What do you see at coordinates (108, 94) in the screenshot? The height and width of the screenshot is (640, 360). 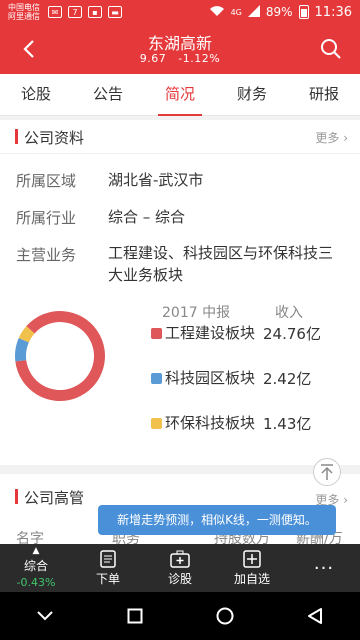 I see `tab-announcements: 公告` at bounding box center [108, 94].